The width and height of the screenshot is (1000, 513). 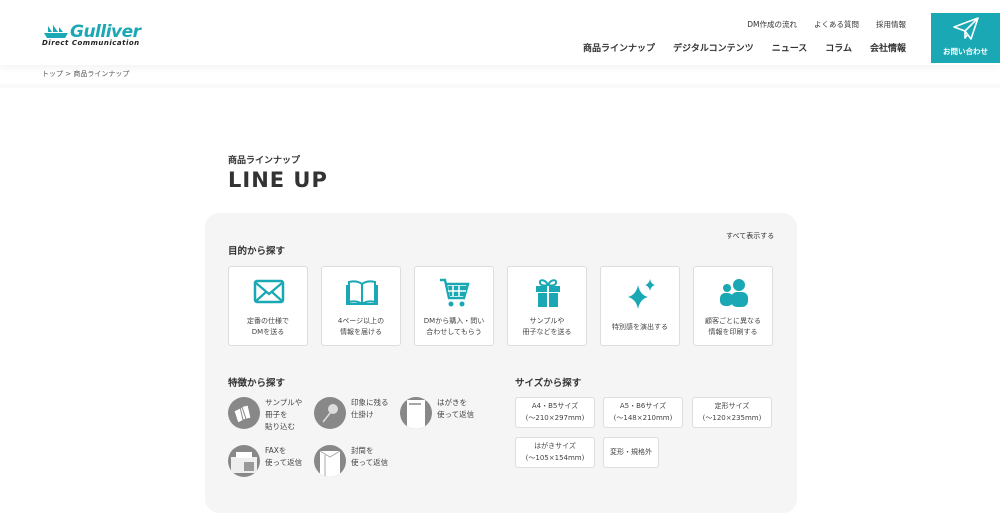 I want to click on feature-label: 封筒を 使って返信, so click(x=370, y=456).